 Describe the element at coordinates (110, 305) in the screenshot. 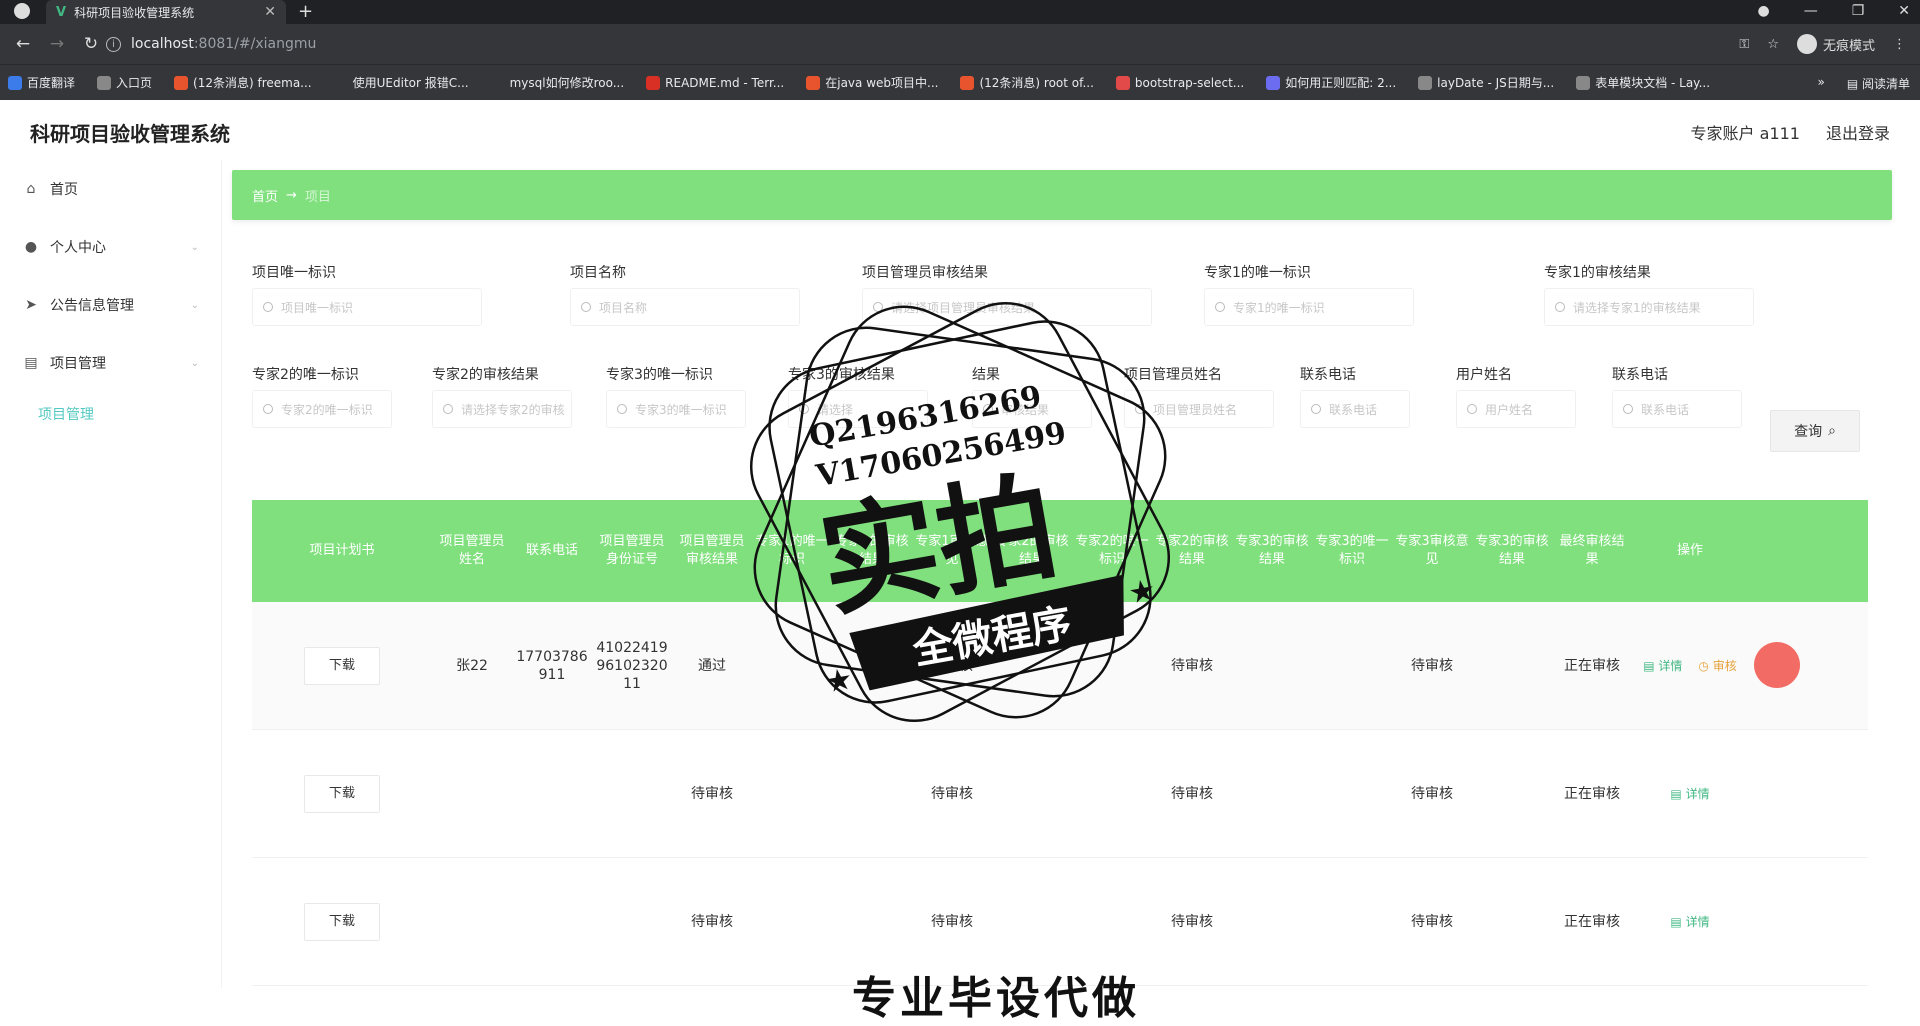

I see `sidebar-item: ➤ 公告信息管理 ⌄` at that location.